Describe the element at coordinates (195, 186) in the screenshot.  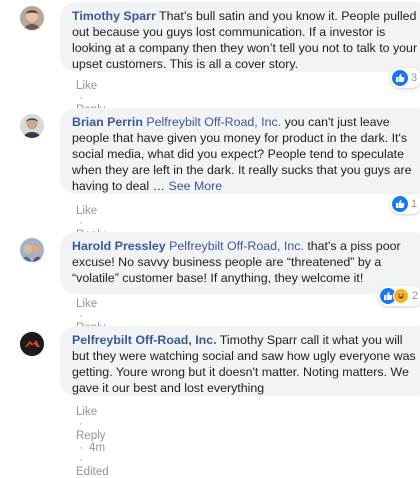
I see `see-more-link: See More` at that location.